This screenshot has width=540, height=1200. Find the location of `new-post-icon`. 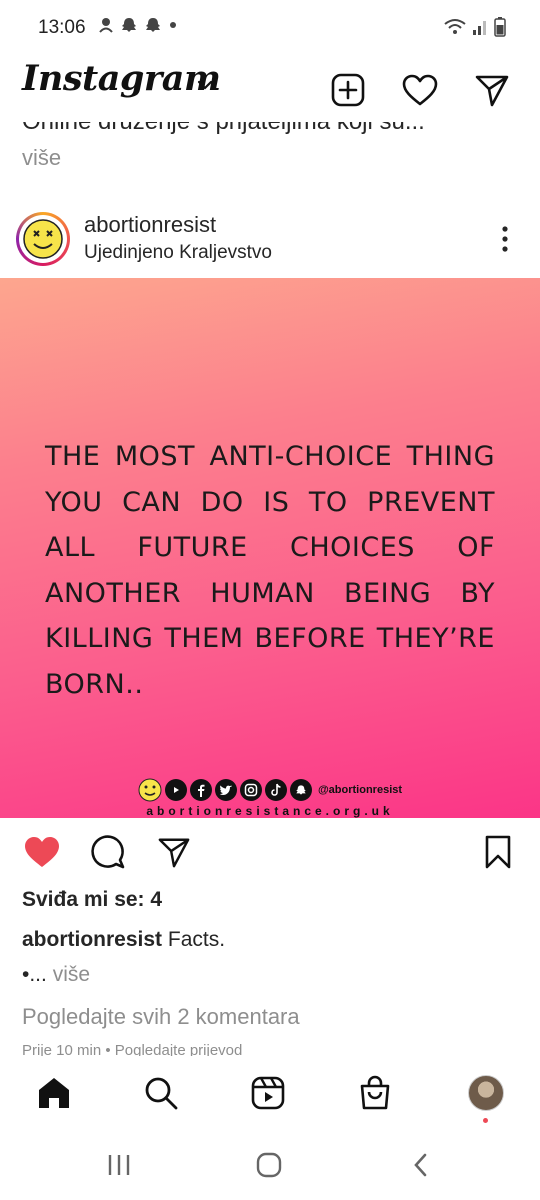

new-post-icon is located at coordinates (348, 90).